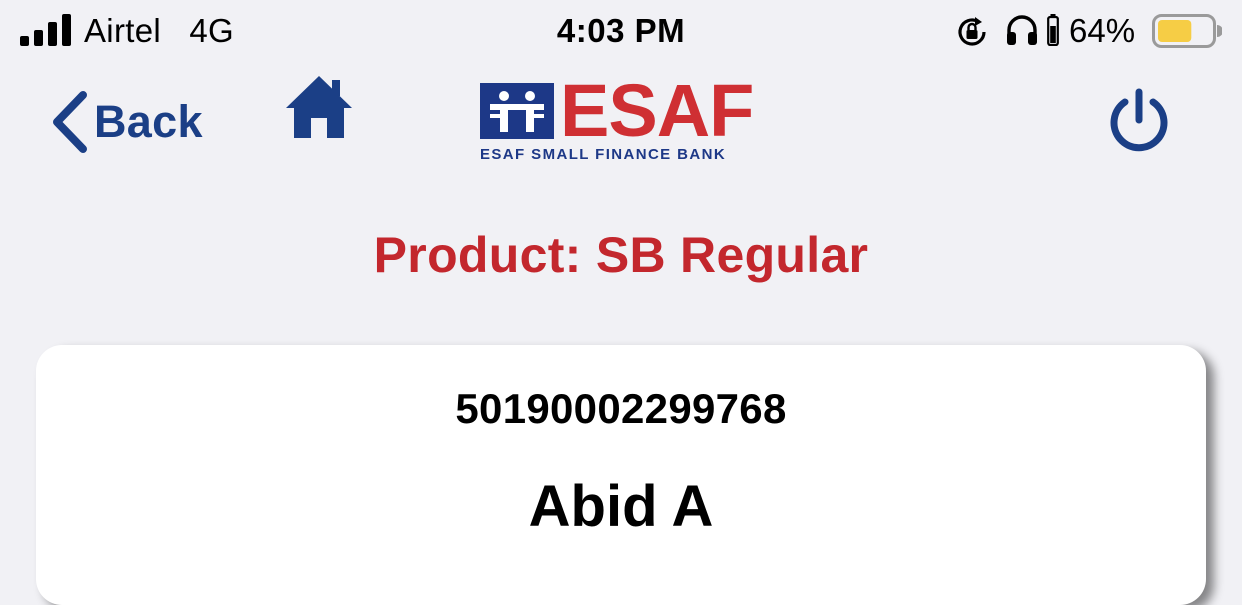 Image resolution: width=1242 pixels, height=605 pixels. Describe the element at coordinates (1102, 30) in the screenshot. I see `battery-percentage: 64%` at that location.